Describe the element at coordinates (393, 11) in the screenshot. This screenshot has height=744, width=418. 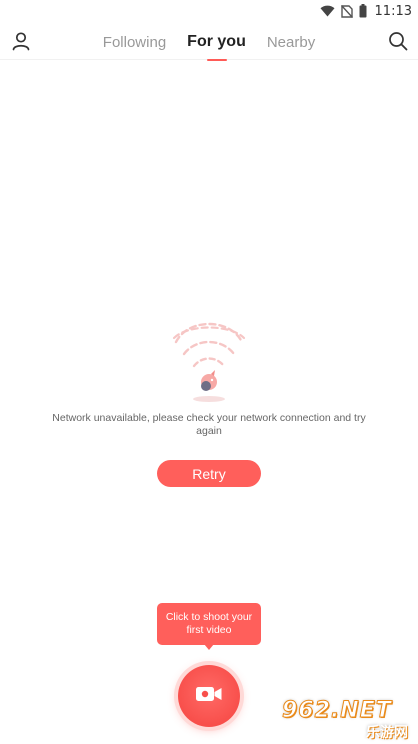
I see `status-time: 11:13` at that location.